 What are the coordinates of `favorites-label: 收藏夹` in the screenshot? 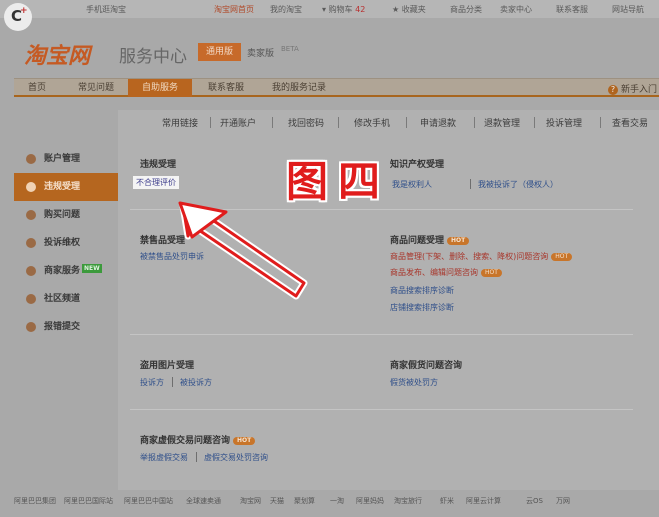 It's located at (413, 9).